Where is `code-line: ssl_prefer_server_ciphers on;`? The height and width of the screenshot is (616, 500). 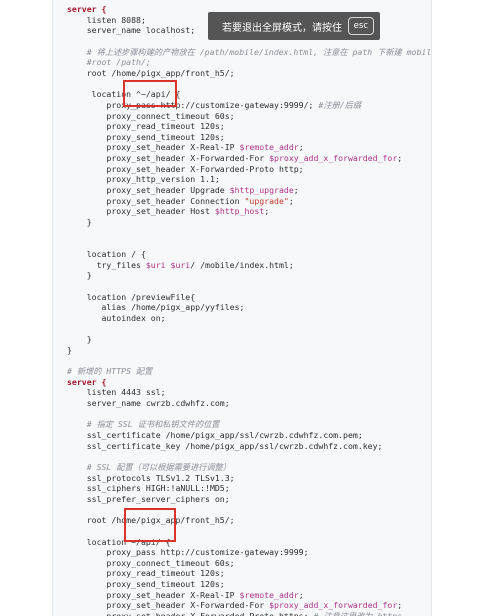 code-line: ssl_prefer_server_ciphers on; is located at coordinates (148, 499).